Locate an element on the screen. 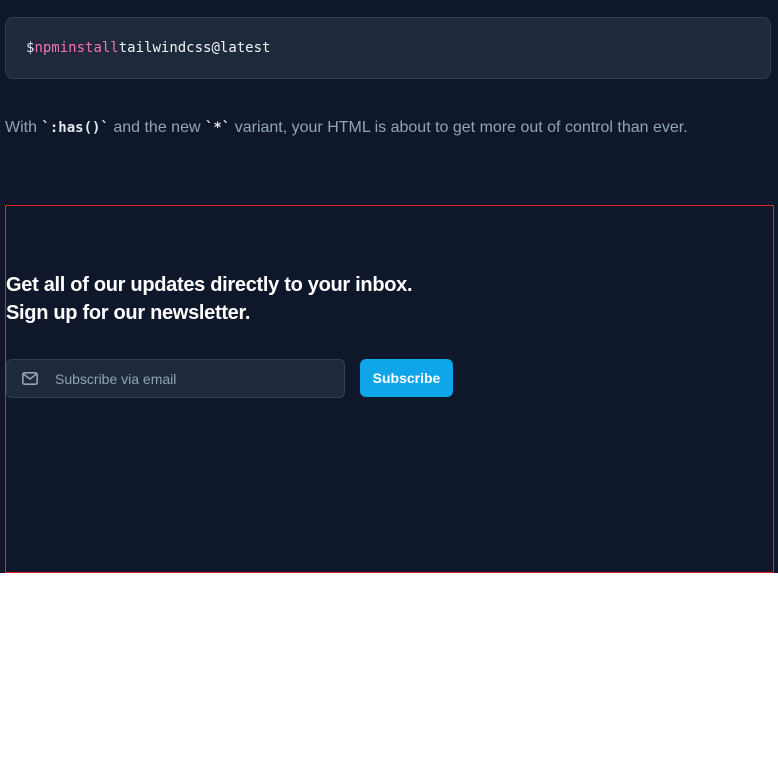 This screenshot has height=778, width=778. command-name: npm is located at coordinates (47, 48).